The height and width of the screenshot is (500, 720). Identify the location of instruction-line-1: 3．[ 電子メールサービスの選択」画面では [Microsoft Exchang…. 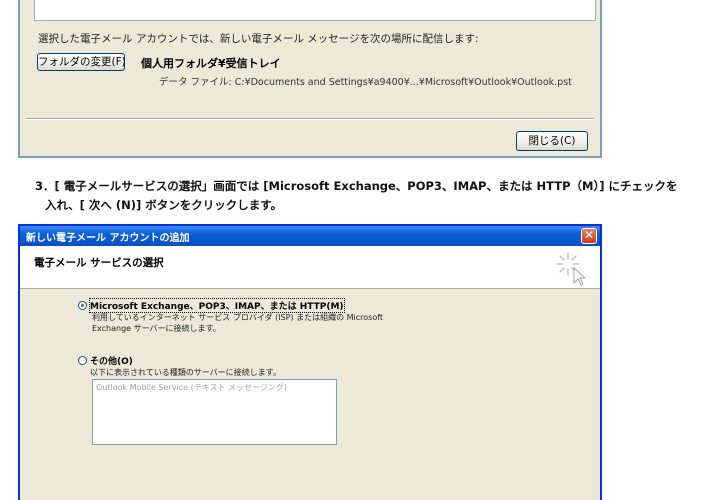
(356, 186).